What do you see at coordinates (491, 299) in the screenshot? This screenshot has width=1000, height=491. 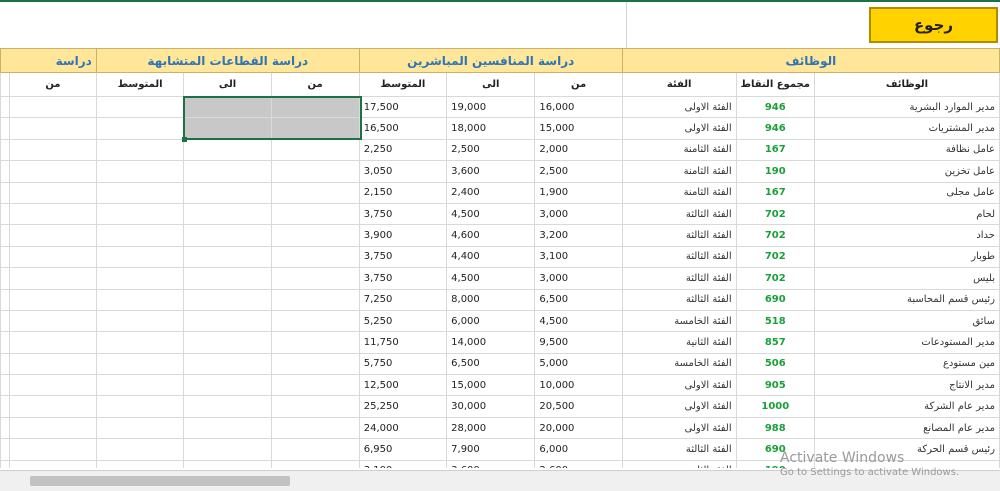 I see `competitor-to-cell: 8,000` at bounding box center [491, 299].